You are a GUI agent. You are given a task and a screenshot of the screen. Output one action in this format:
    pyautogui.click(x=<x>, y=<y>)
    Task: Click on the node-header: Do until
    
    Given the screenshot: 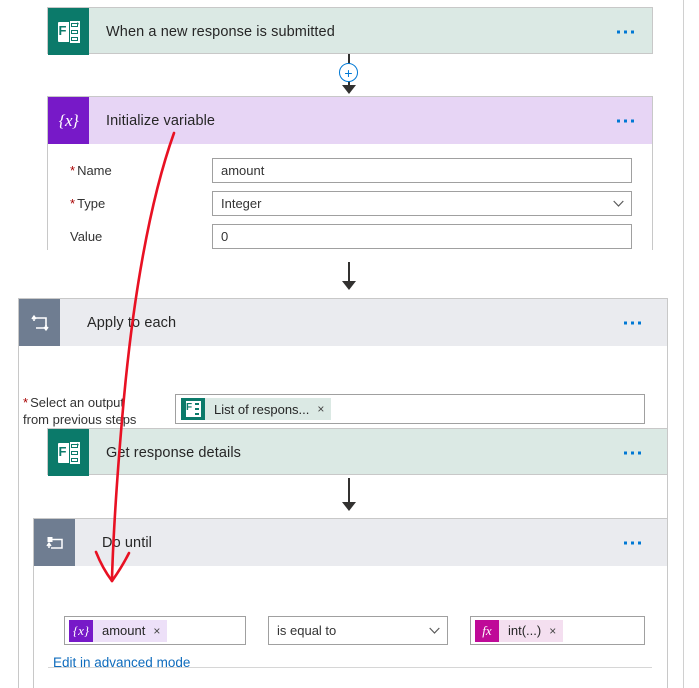 What is the action you would take?
    pyautogui.click(x=350, y=542)
    